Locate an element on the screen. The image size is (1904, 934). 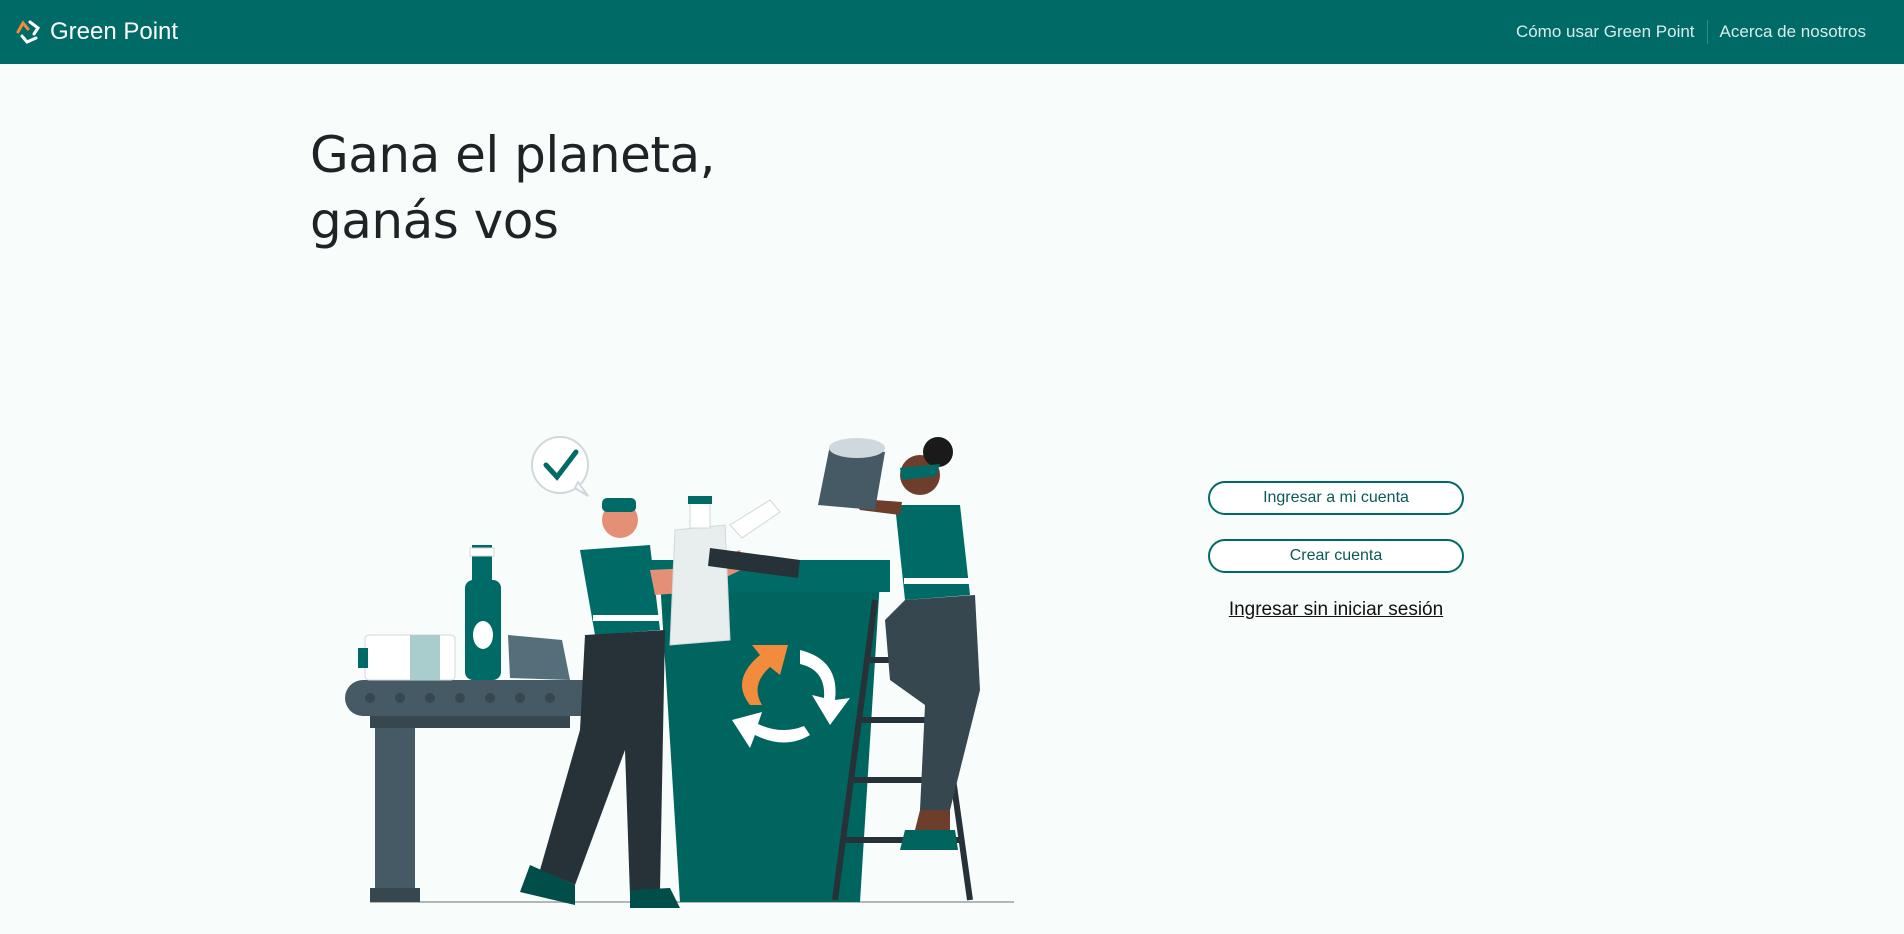
create-account-button: Crear cuenta is located at coordinates (1336, 556).